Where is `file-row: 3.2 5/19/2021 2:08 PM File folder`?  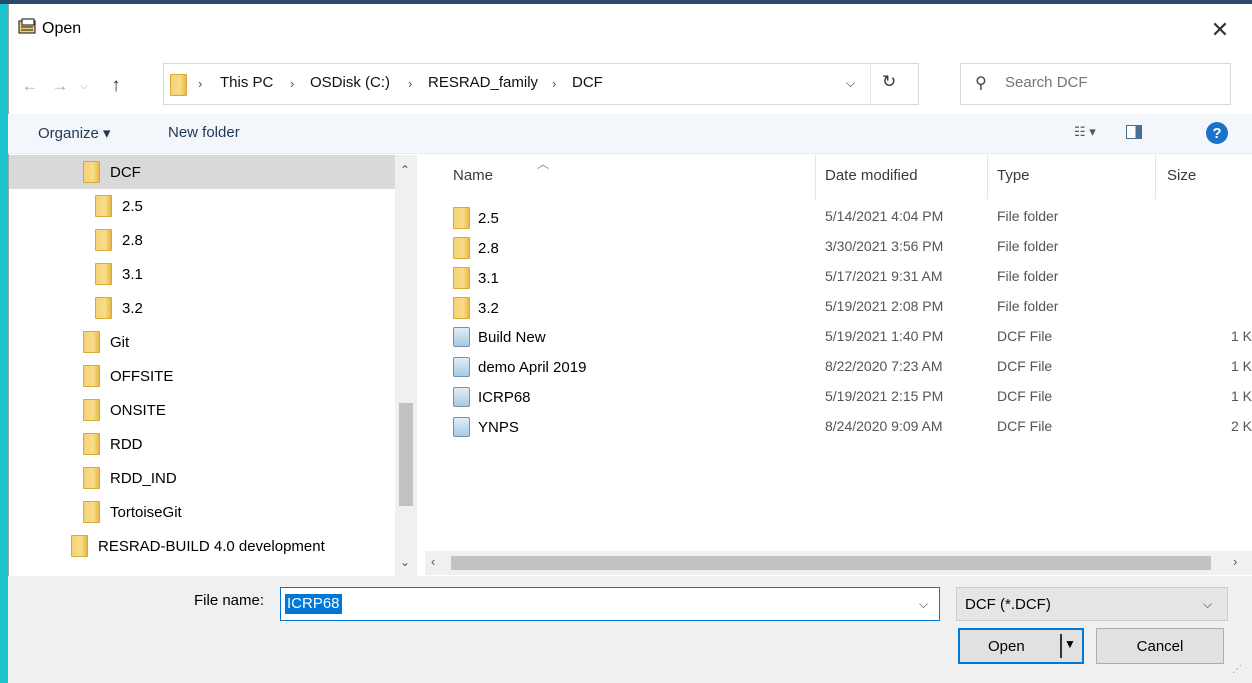 file-row: 3.2 5/19/2021 2:08 PM File folder is located at coordinates (838, 306).